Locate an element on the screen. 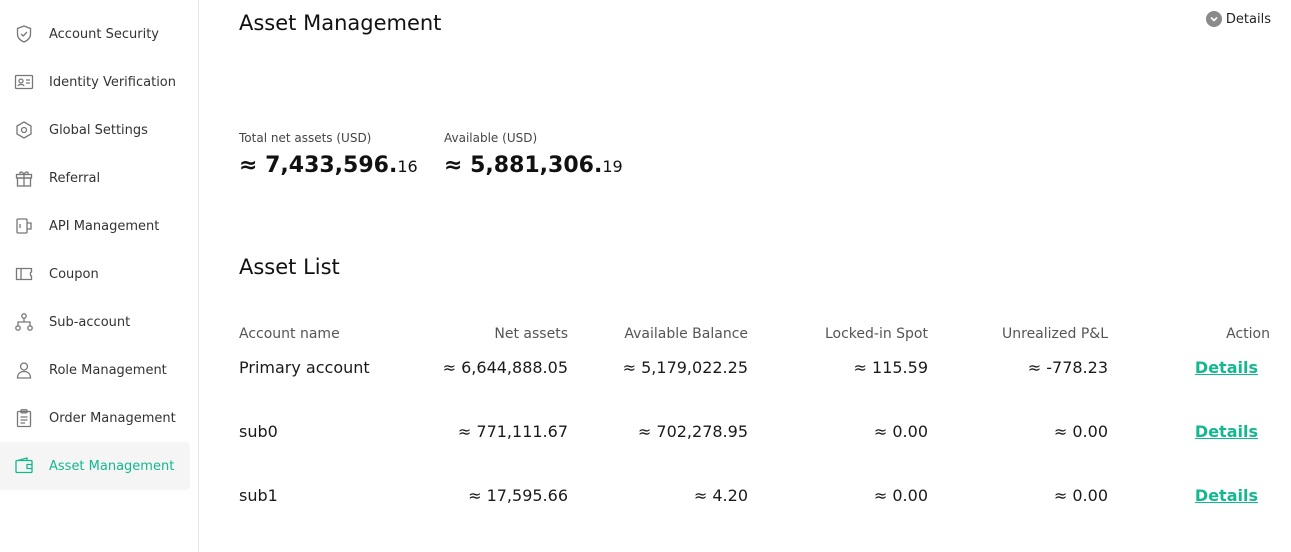 The image size is (1291, 552). sidebar-item-role-management: Role Management is located at coordinates (95, 370).